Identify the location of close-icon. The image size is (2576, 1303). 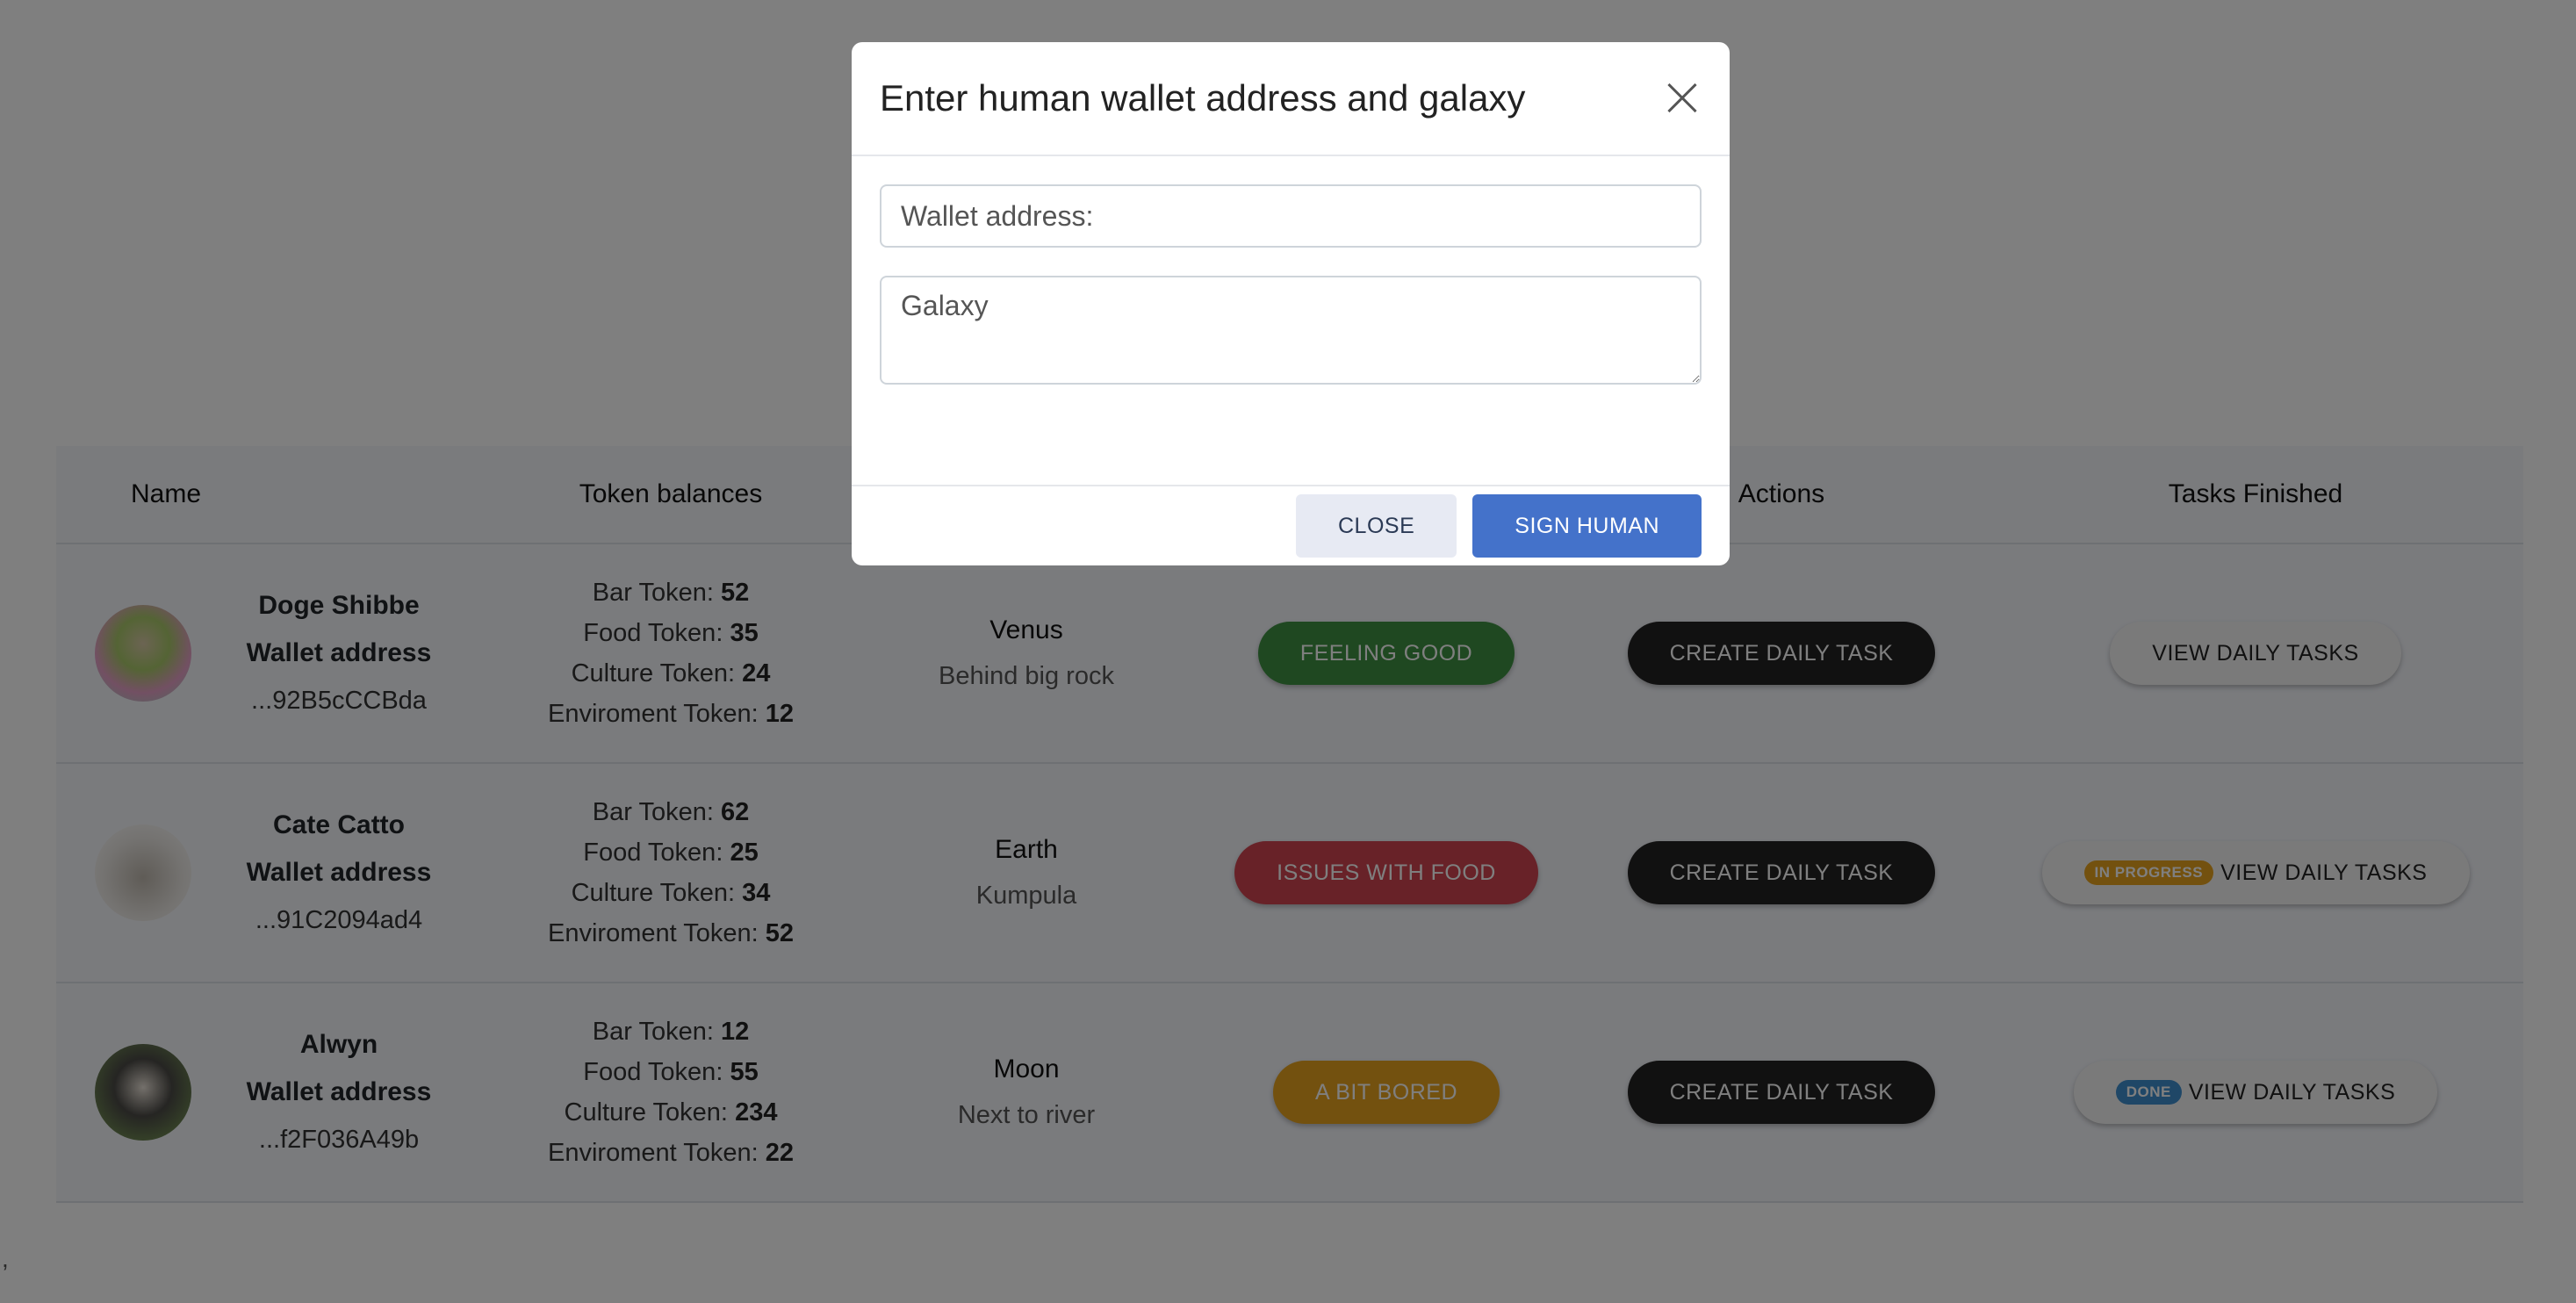
(1680, 98).